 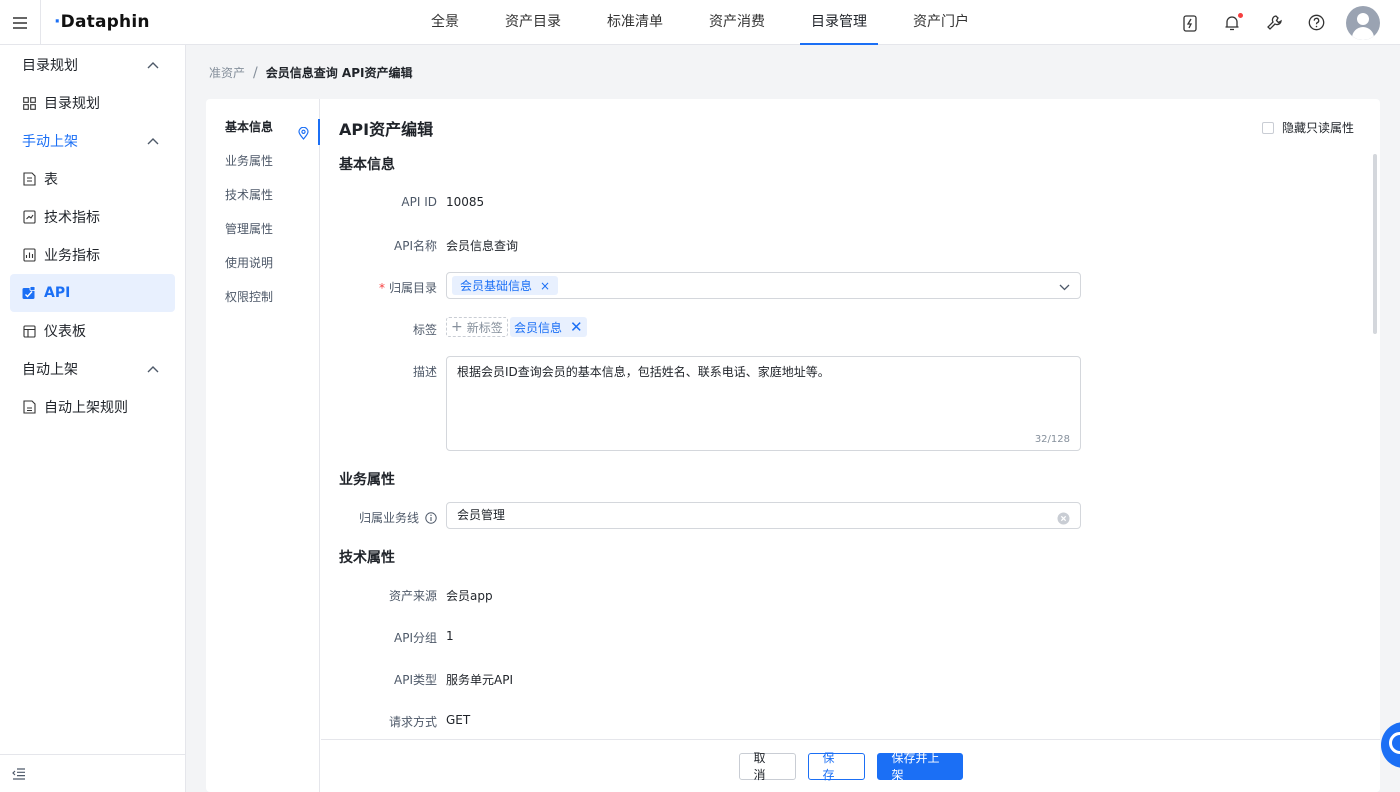 I want to click on sidebar-item-dashboard: 仪表板, so click(x=92, y=331).